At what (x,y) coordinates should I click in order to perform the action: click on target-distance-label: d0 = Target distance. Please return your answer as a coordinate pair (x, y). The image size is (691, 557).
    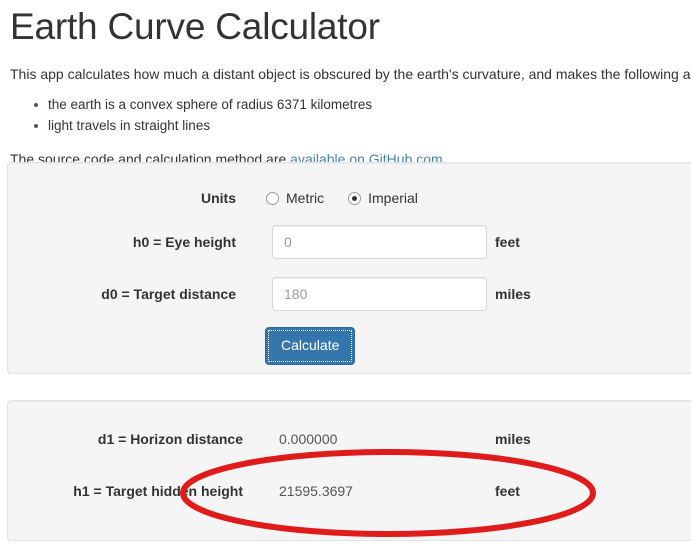
    Looking at the image, I should click on (168, 294).